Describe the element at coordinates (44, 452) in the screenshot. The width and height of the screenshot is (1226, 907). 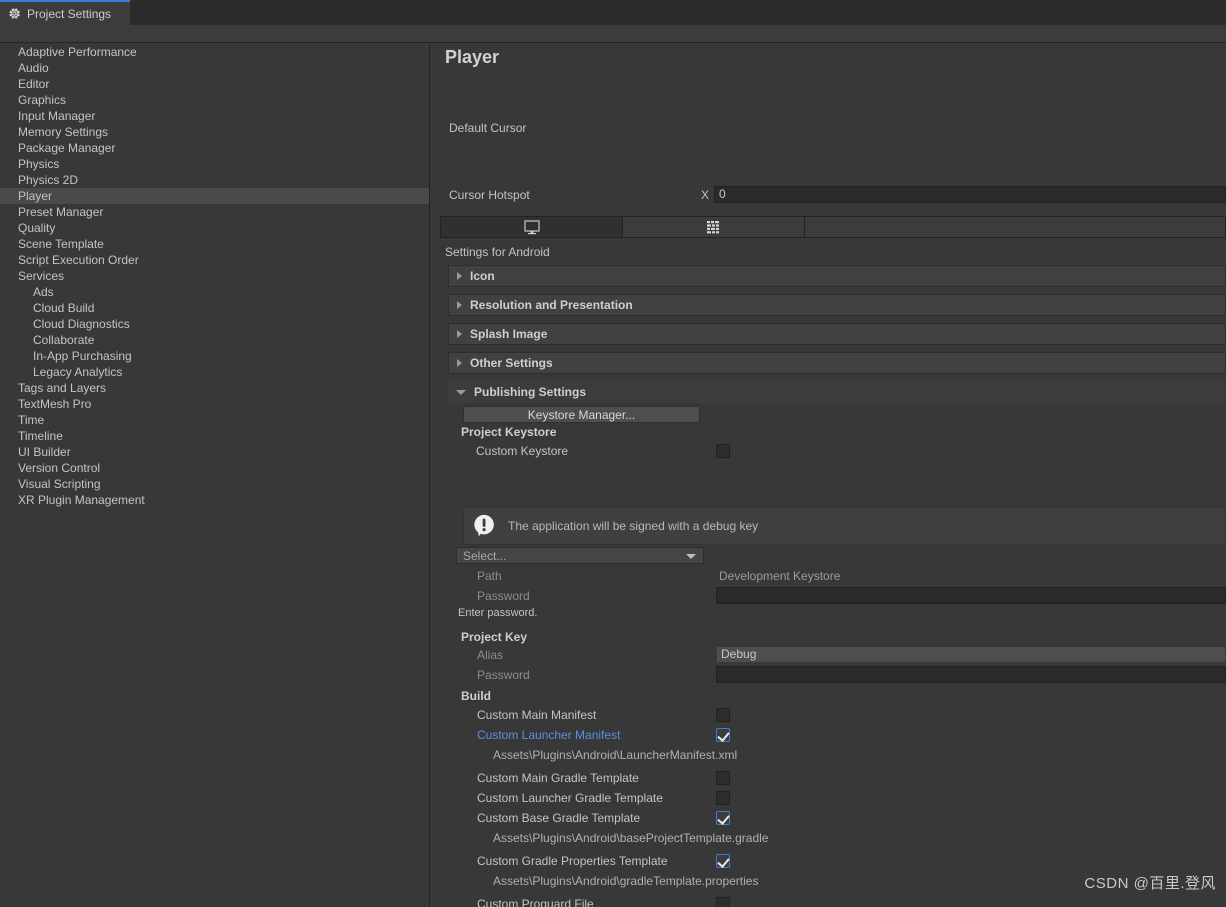
I see `sidebar-item-label: UI Builder` at that location.